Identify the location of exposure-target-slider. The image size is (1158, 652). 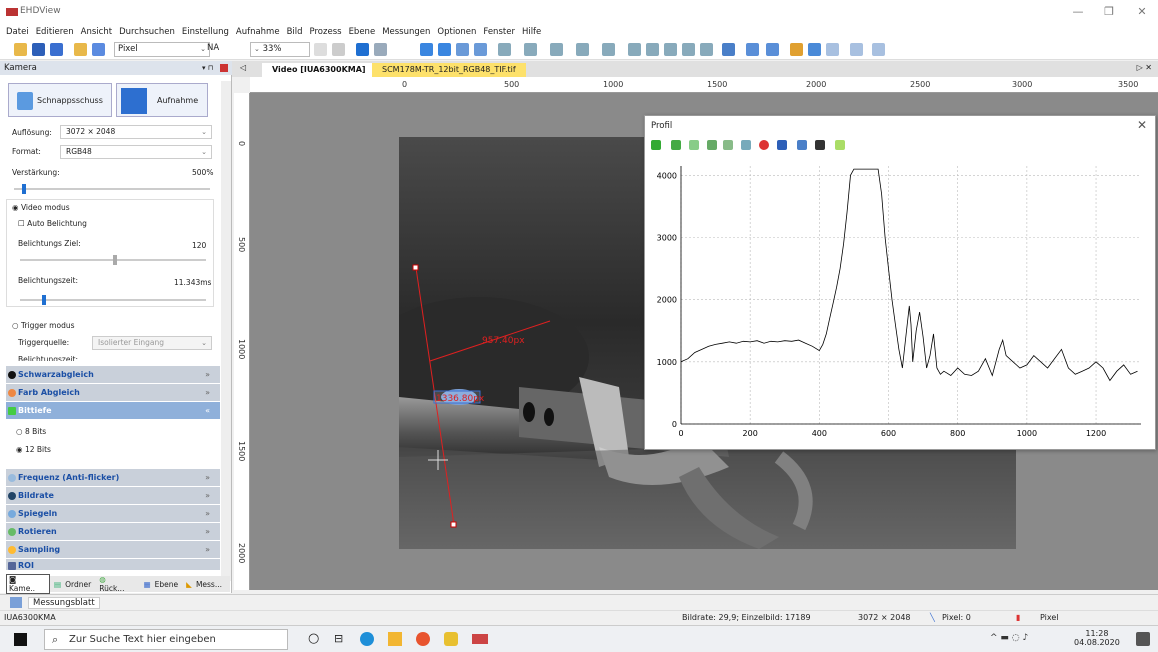
(113, 260).